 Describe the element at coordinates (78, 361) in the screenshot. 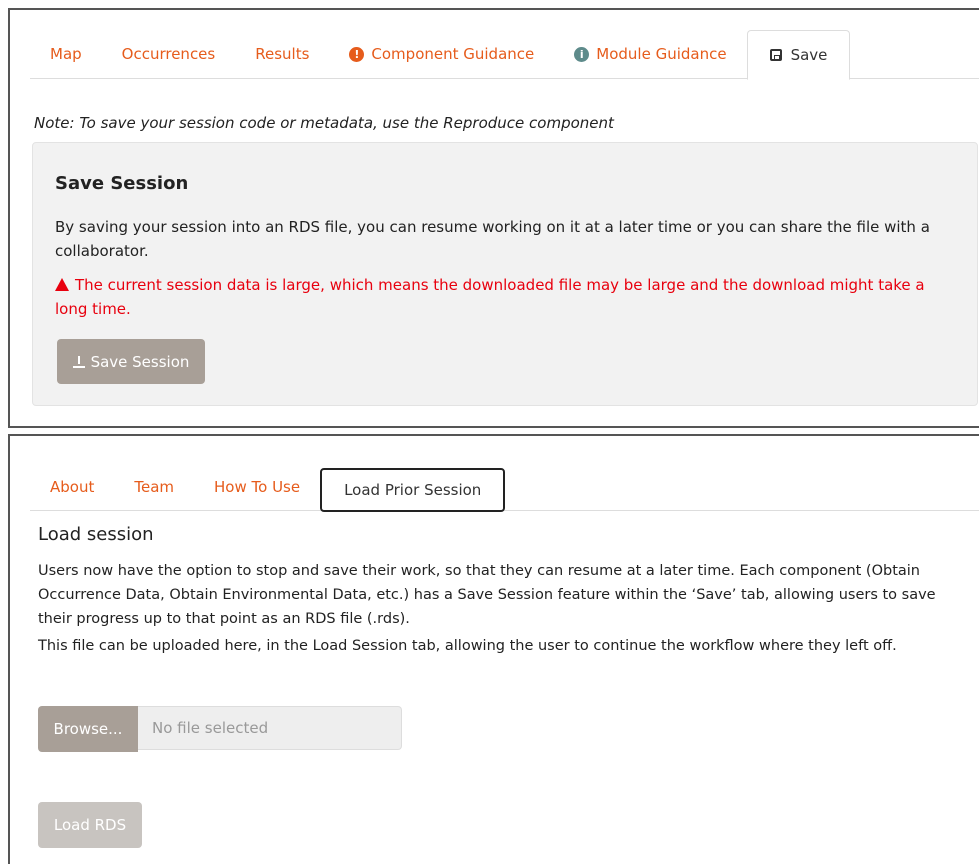

I see `download-icon` at that location.